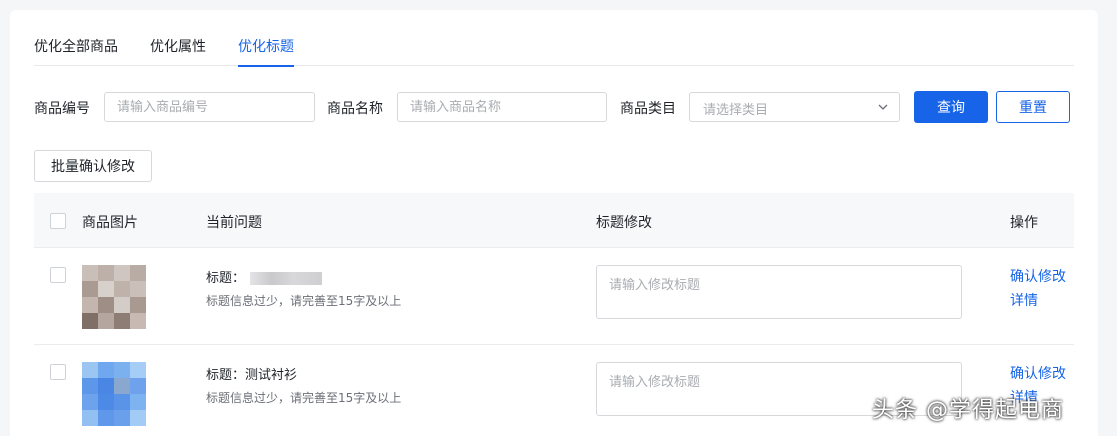 The image size is (1117, 436). What do you see at coordinates (286, 278) in the screenshot?
I see `blurred-title-text` at bounding box center [286, 278].